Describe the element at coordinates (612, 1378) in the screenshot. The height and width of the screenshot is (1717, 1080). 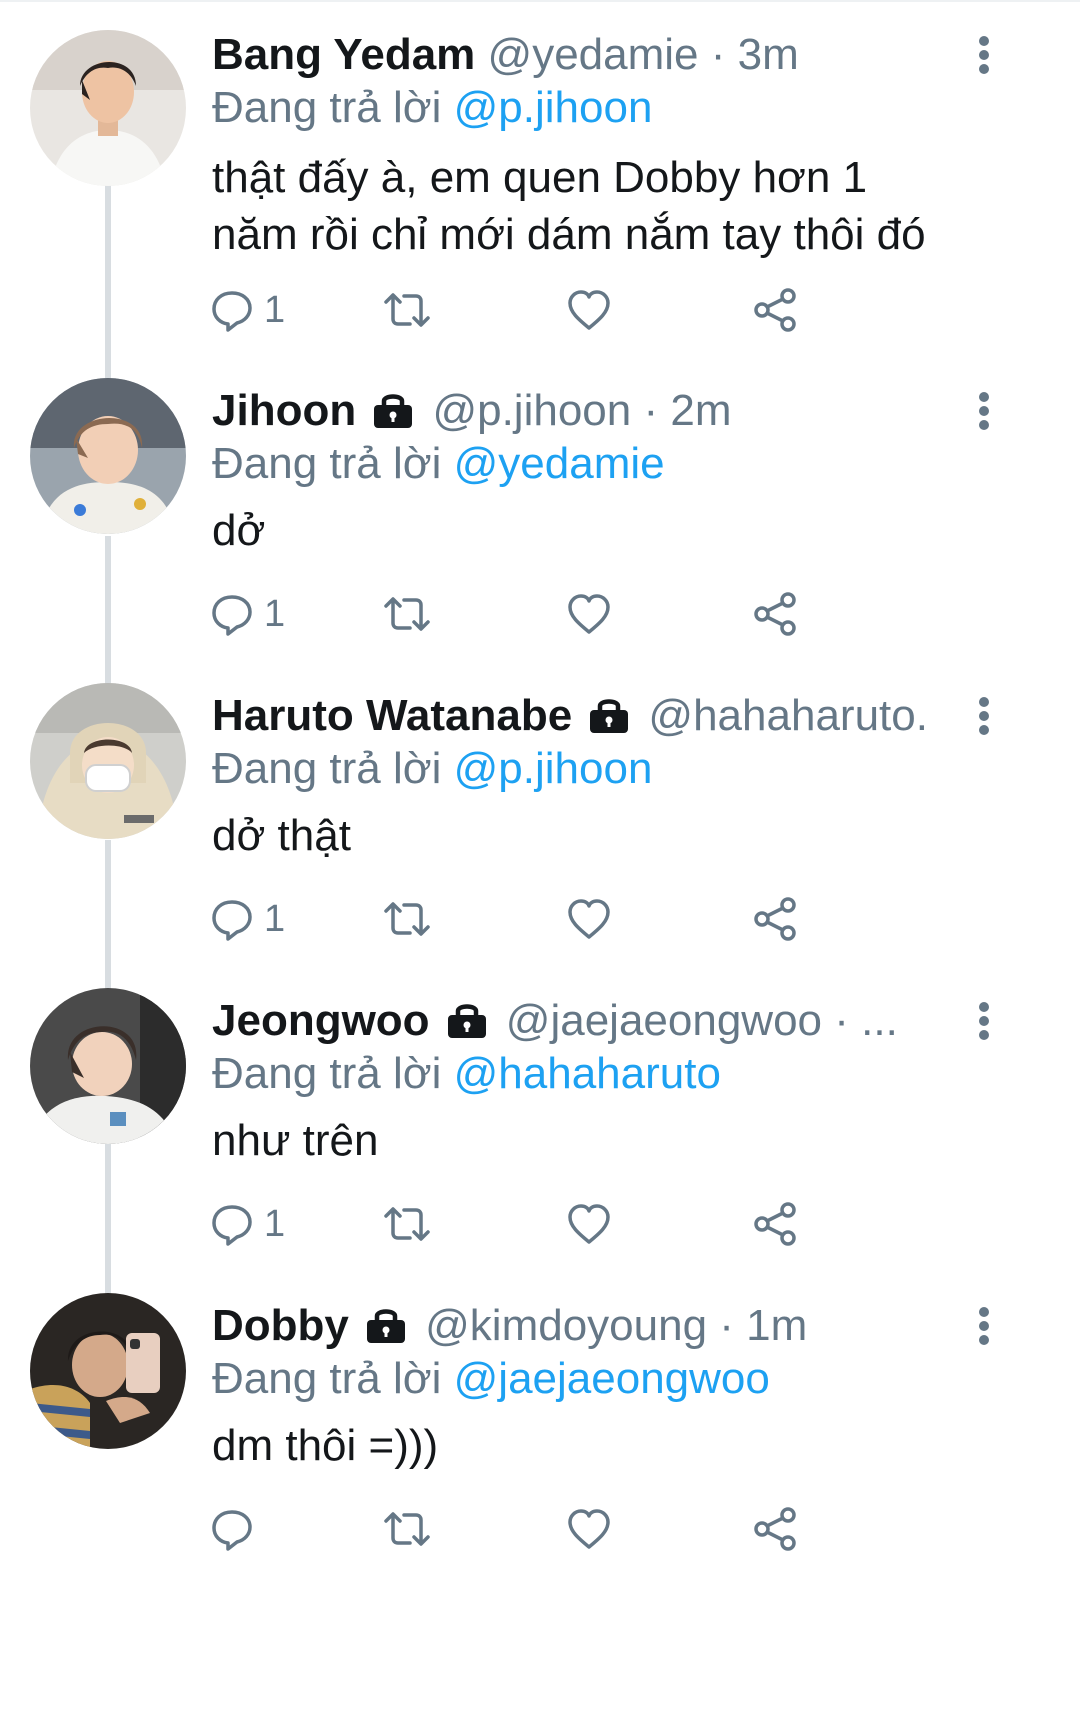
I see `reply-mention-link: @jaejaeongwoo` at that location.